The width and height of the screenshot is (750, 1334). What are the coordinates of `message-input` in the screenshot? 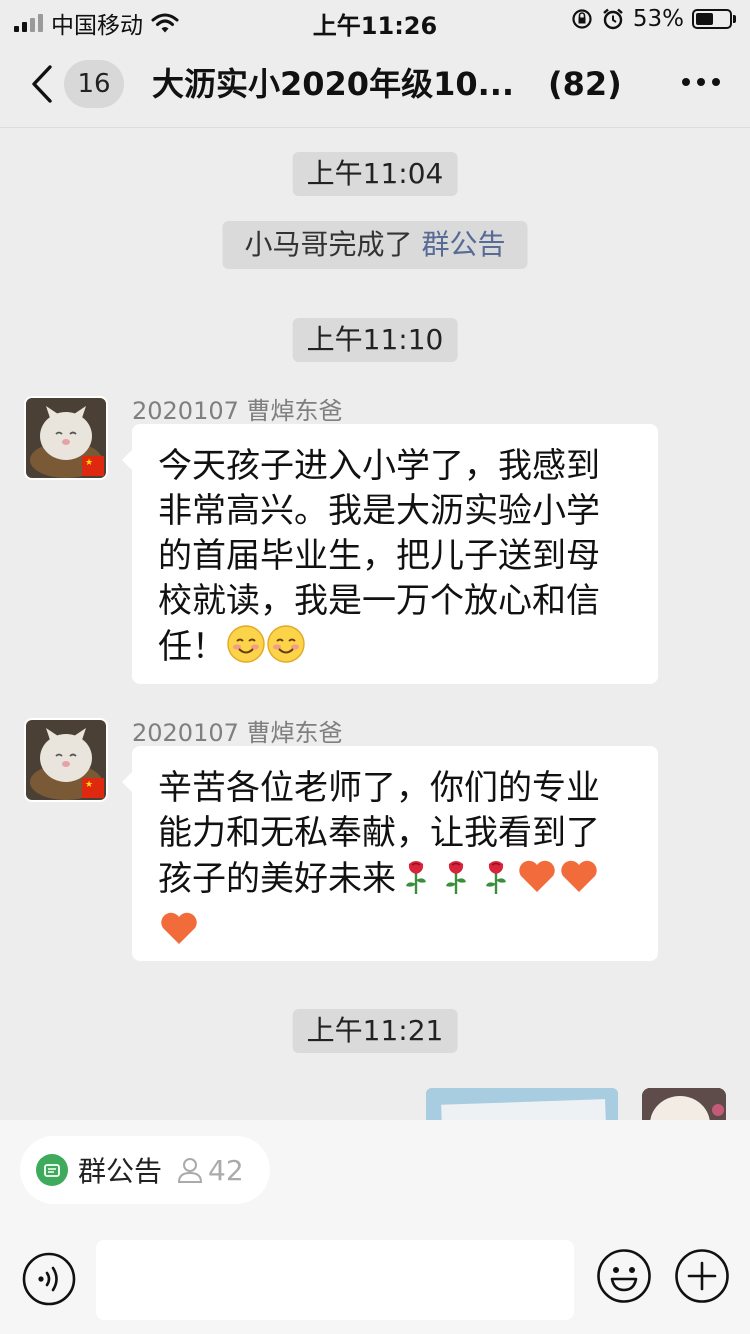 It's located at (335, 1280).